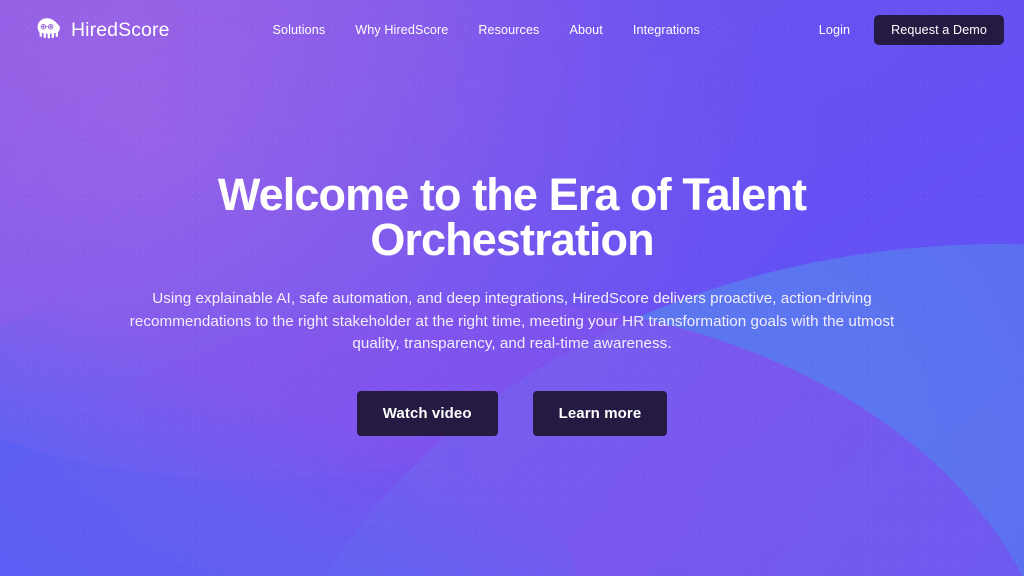 This screenshot has height=576, width=1024. What do you see at coordinates (120, 29) in the screenshot?
I see `brand-name: HiredScore` at bounding box center [120, 29].